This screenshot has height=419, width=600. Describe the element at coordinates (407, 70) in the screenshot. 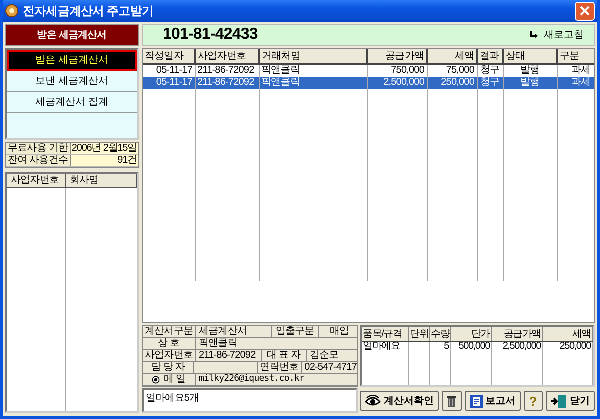

I see `table-cell: 750,000` at that location.